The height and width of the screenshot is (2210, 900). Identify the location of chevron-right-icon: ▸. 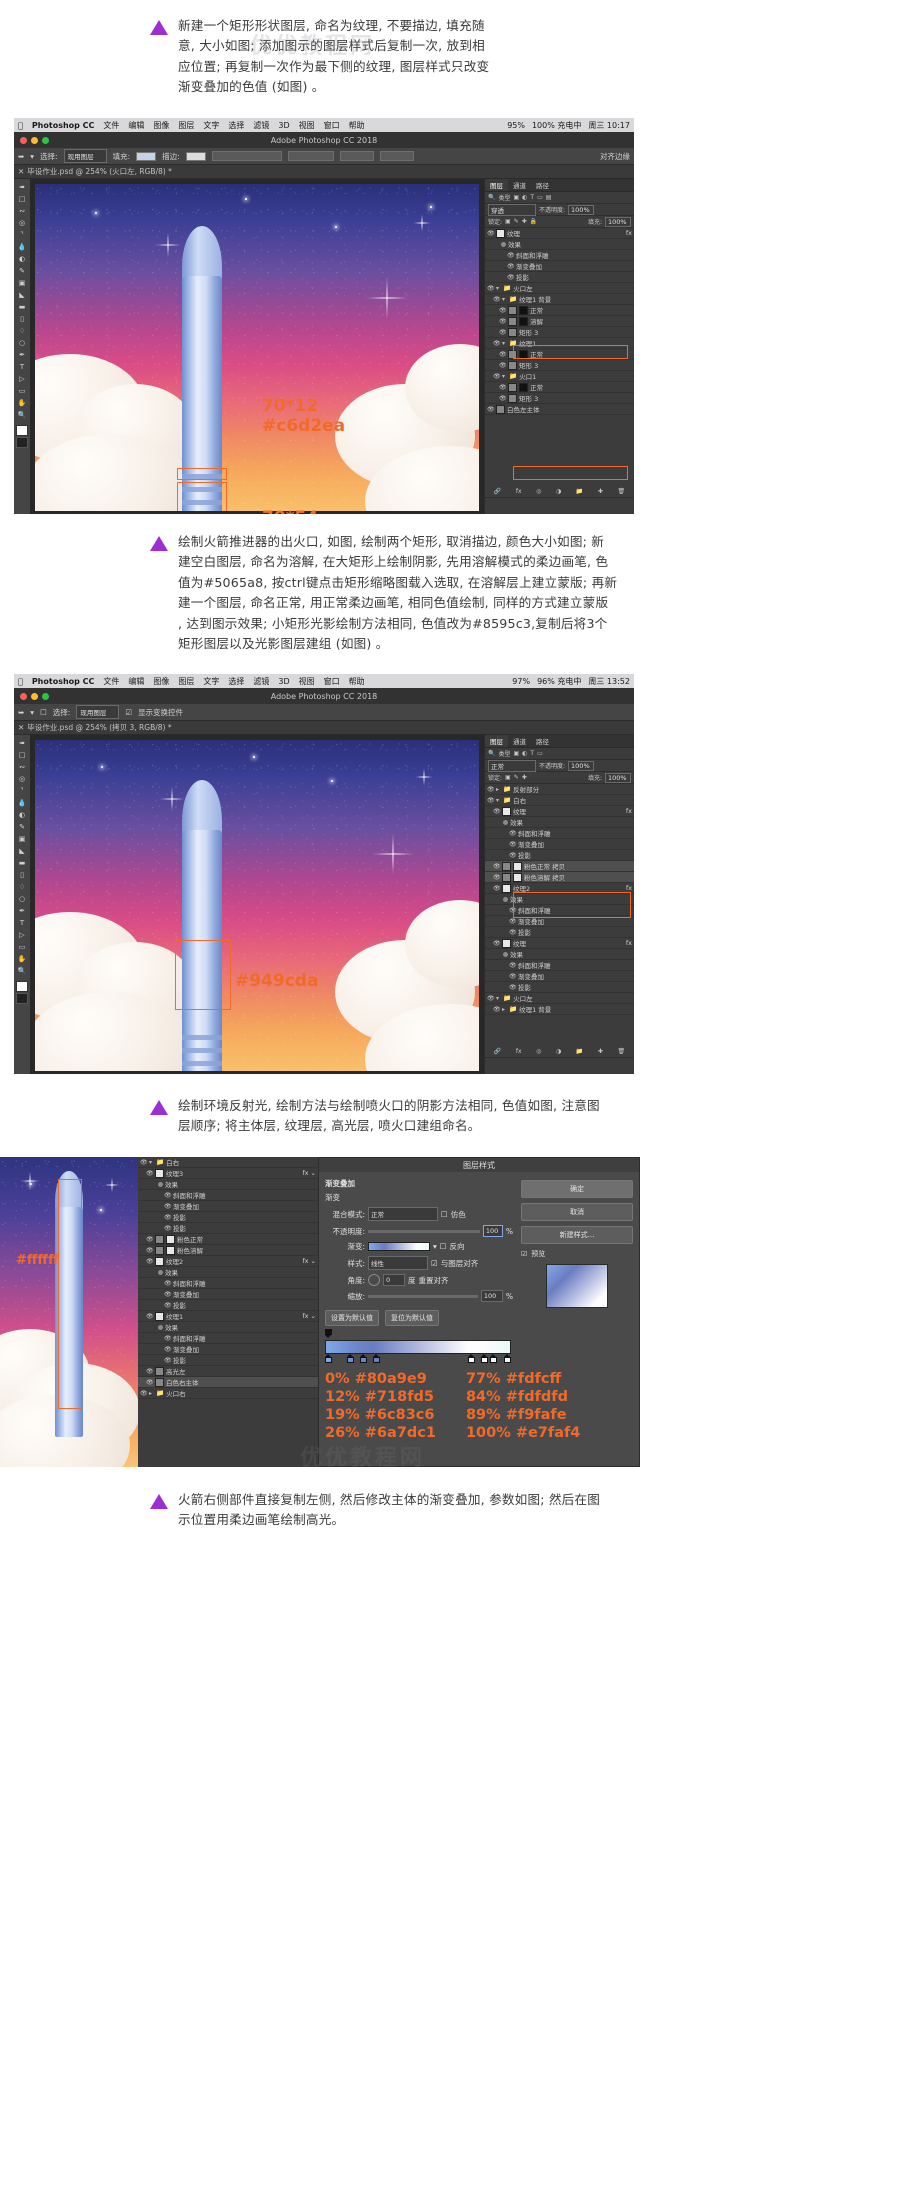
(151, 1393).